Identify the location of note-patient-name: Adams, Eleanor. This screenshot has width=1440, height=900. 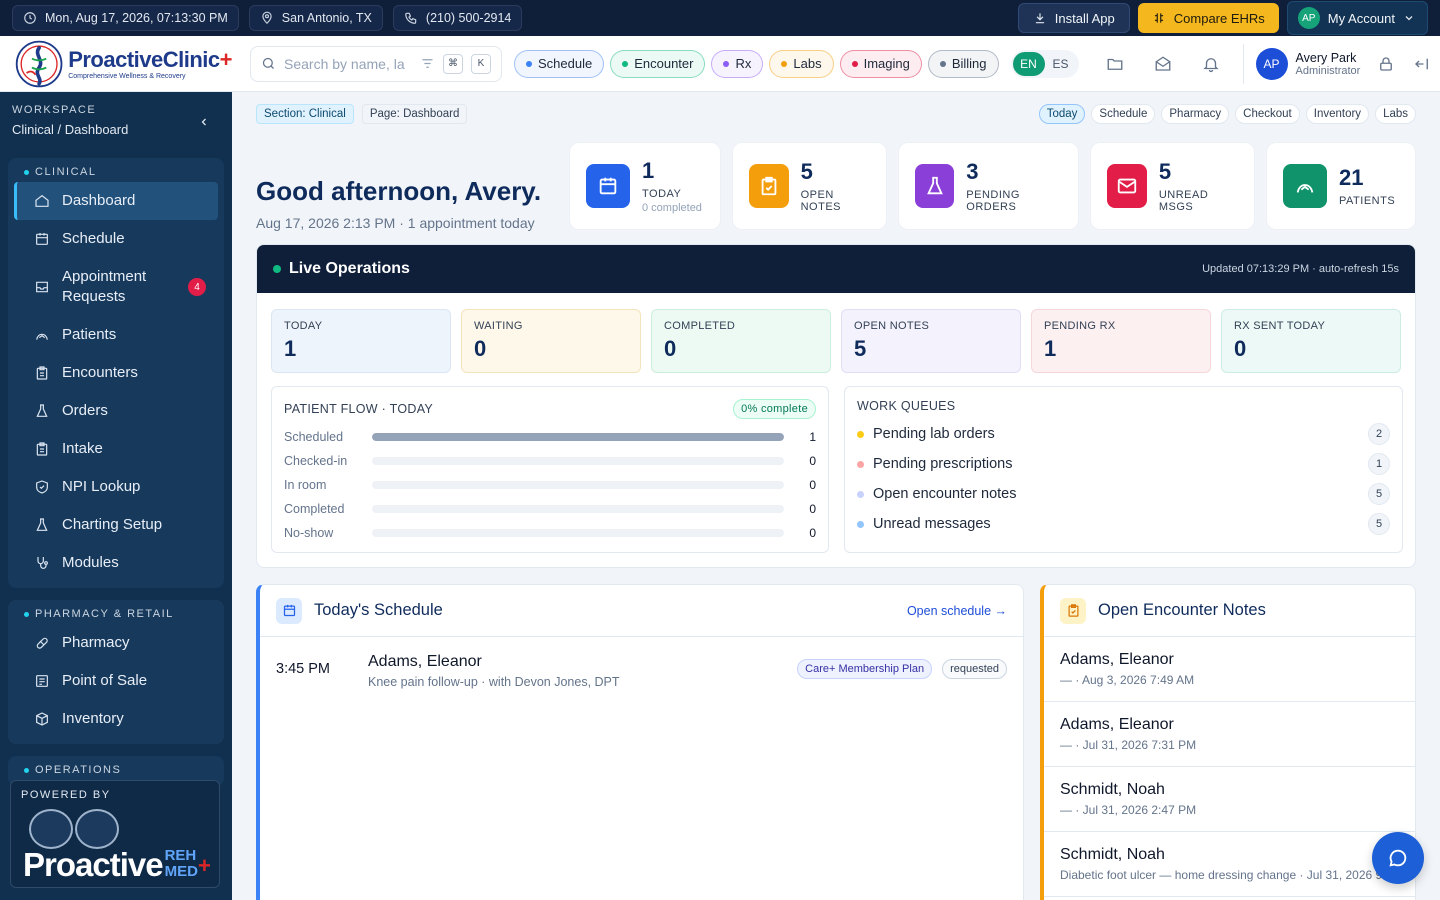
(1117, 659).